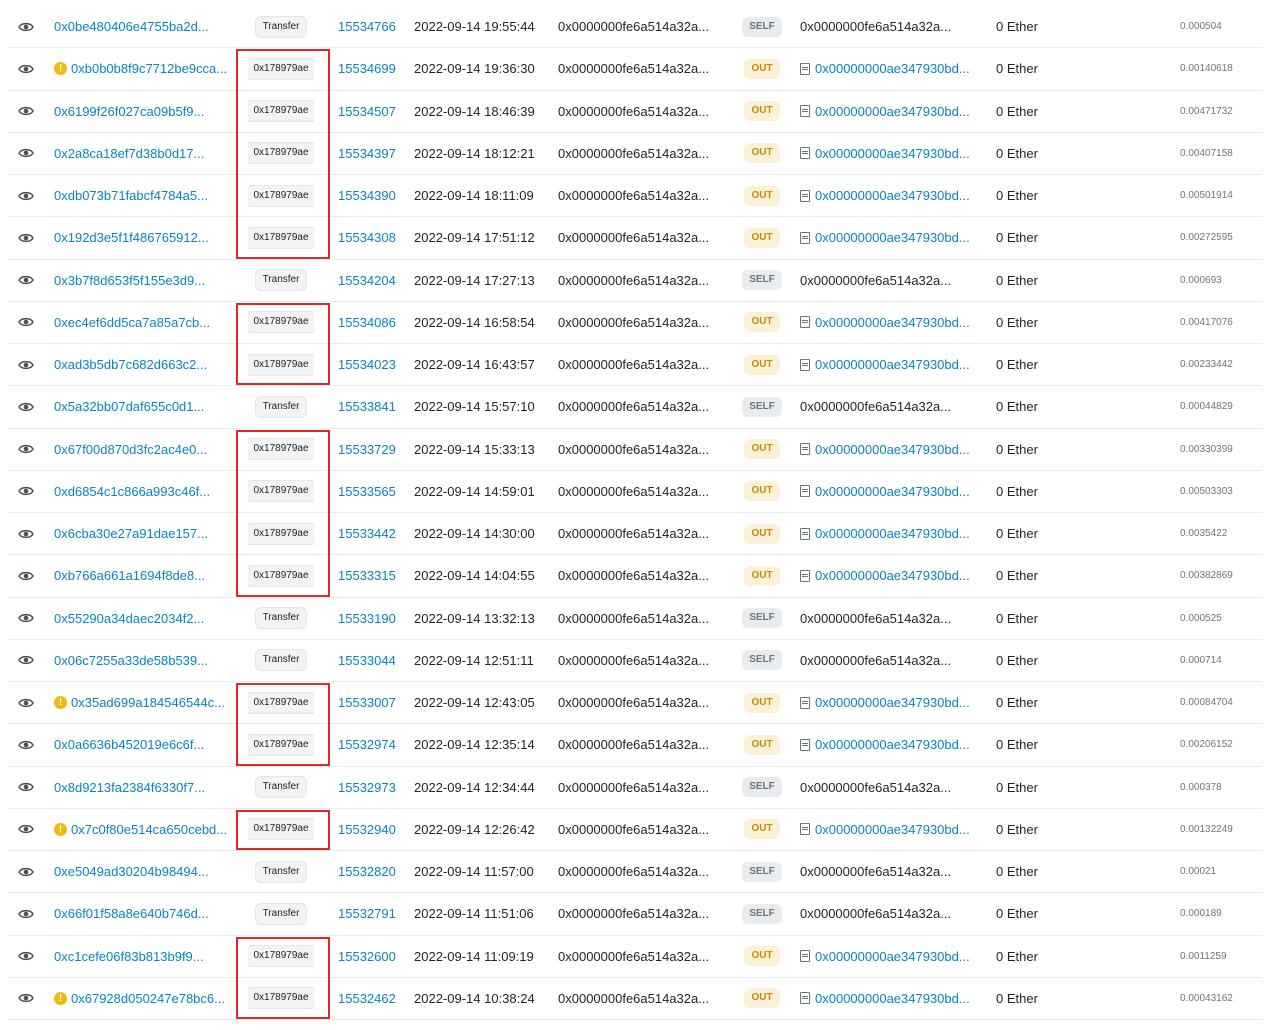  Describe the element at coordinates (373, 618) in the screenshot. I see `block-link: 15533190` at that location.